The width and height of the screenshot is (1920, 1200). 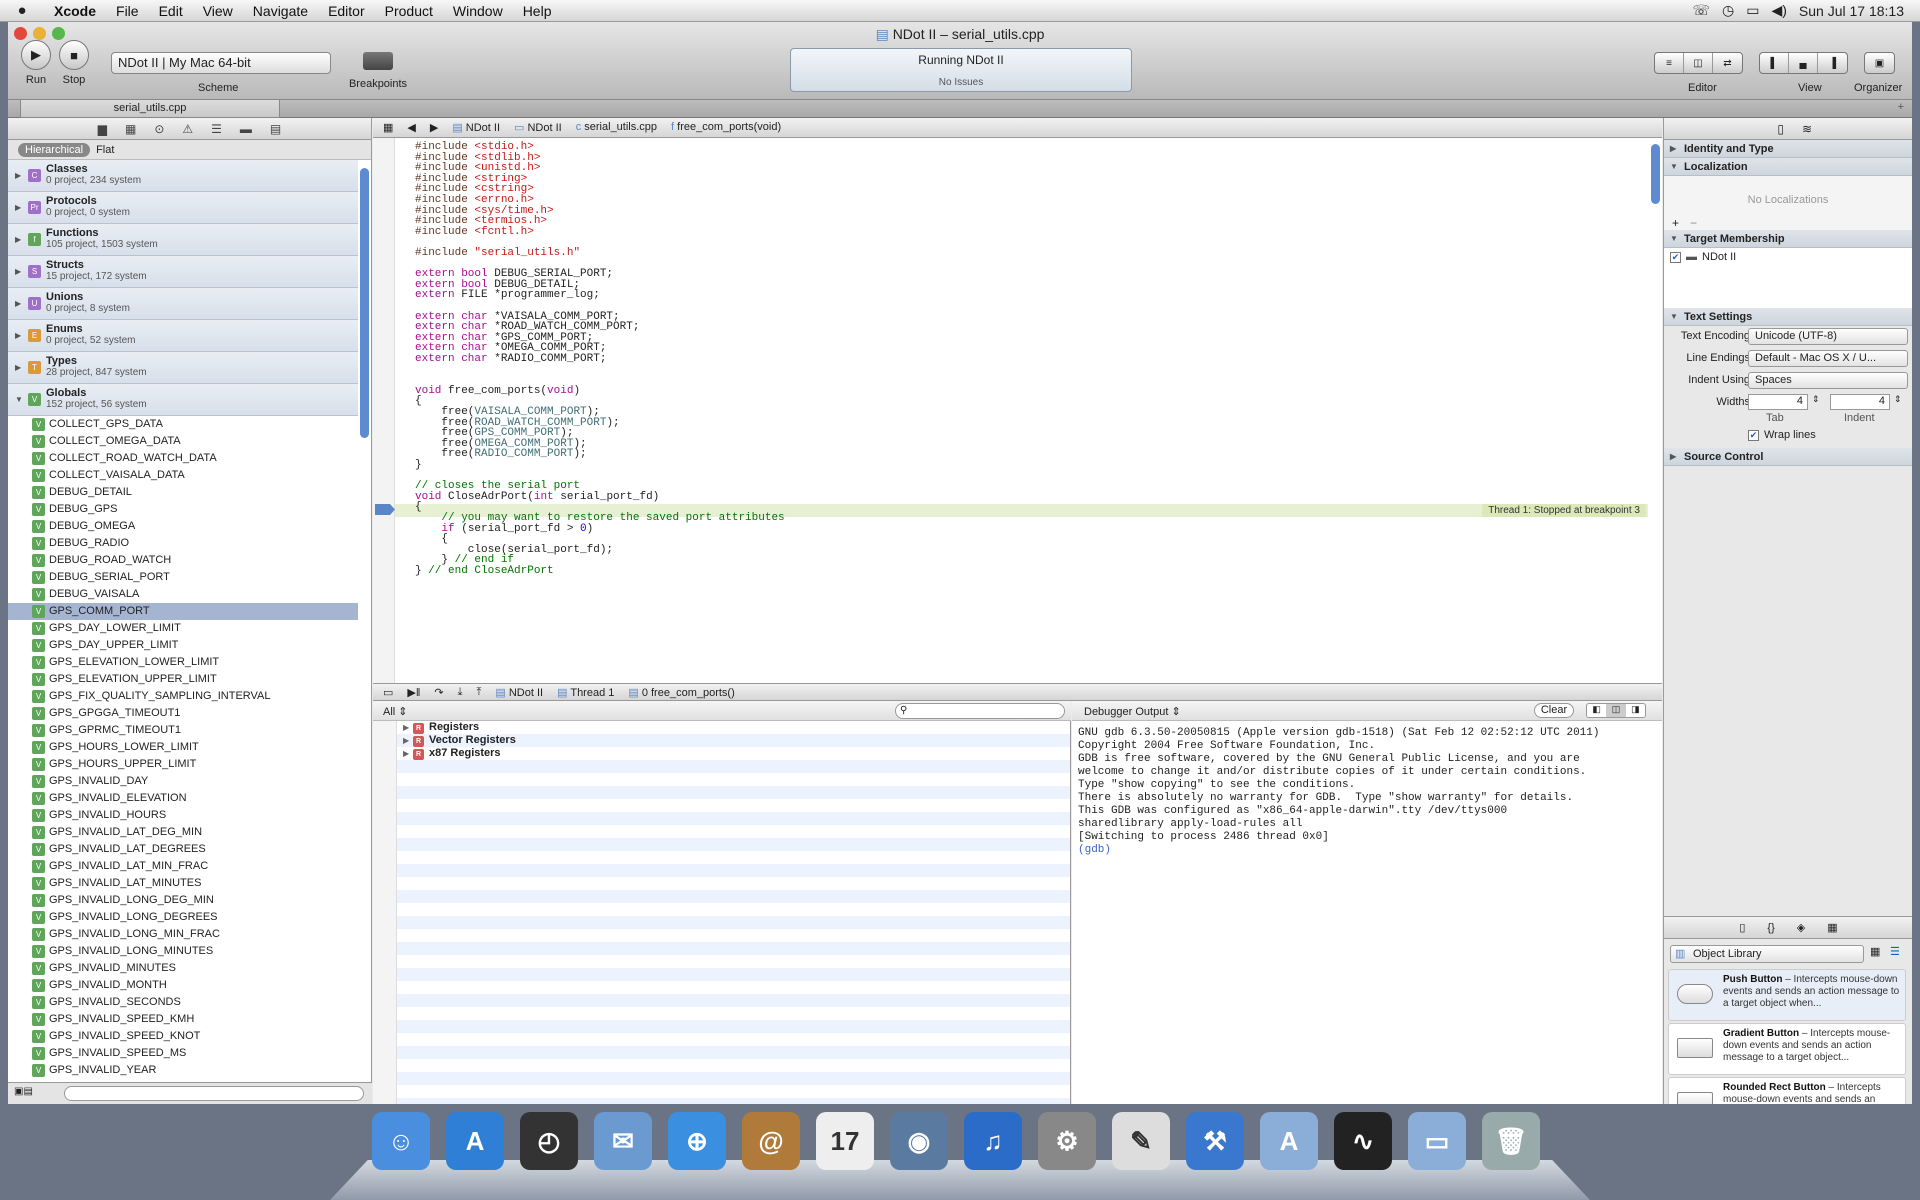 I want to click on project-navigator-icon: ▆, so click(x=102, y=129).